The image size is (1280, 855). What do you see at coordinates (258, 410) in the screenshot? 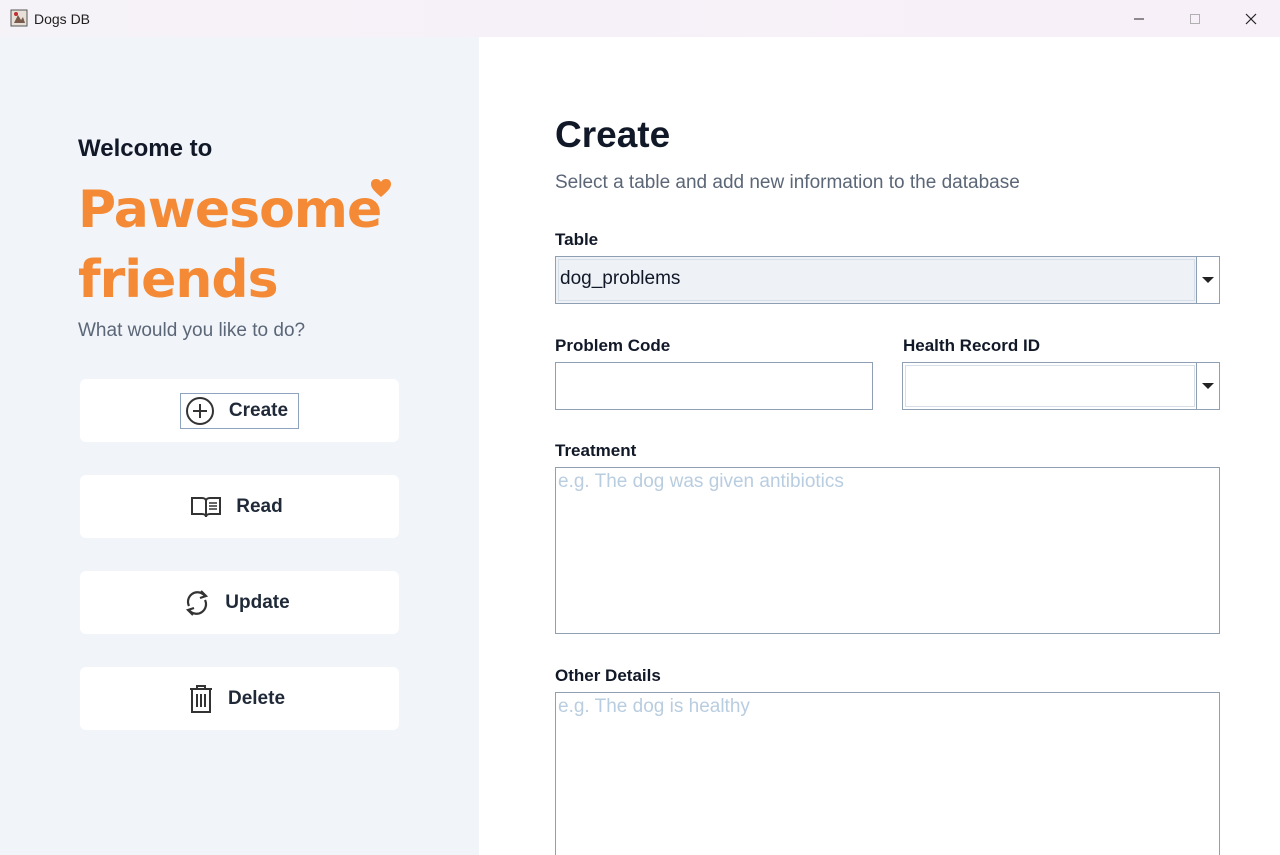
I see `create-button-label: Create` at bounding box center [258, 410].